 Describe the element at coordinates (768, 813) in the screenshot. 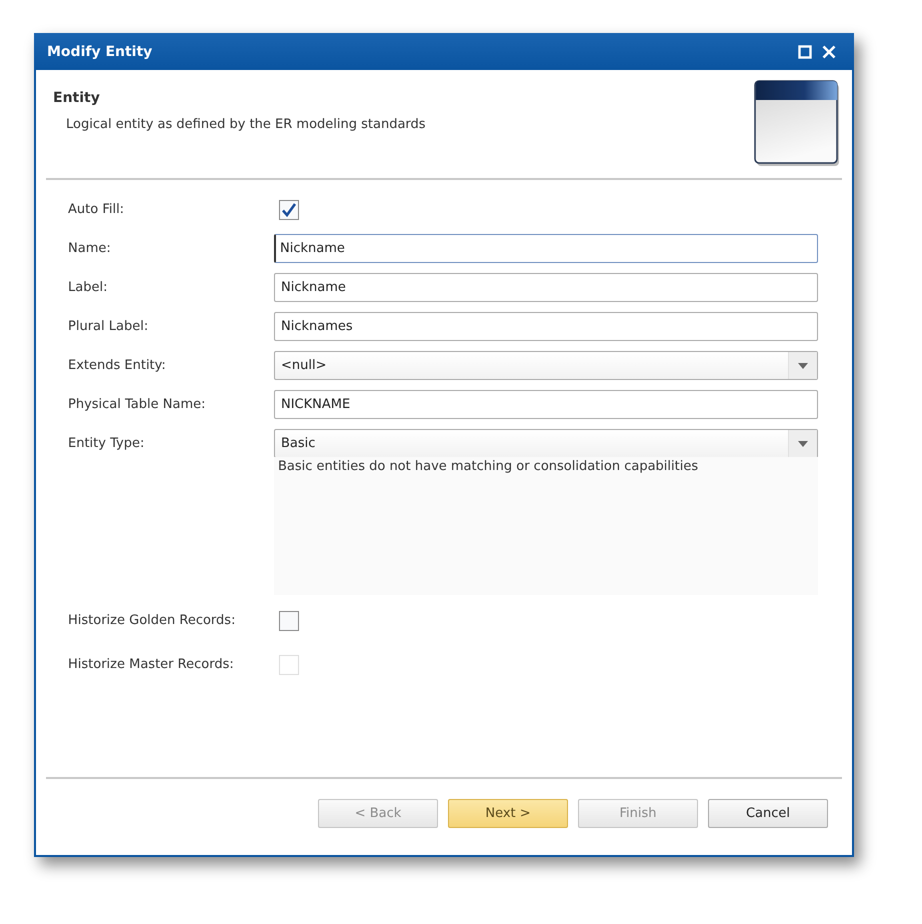

I see `dialog-button: Cancel` at that location.